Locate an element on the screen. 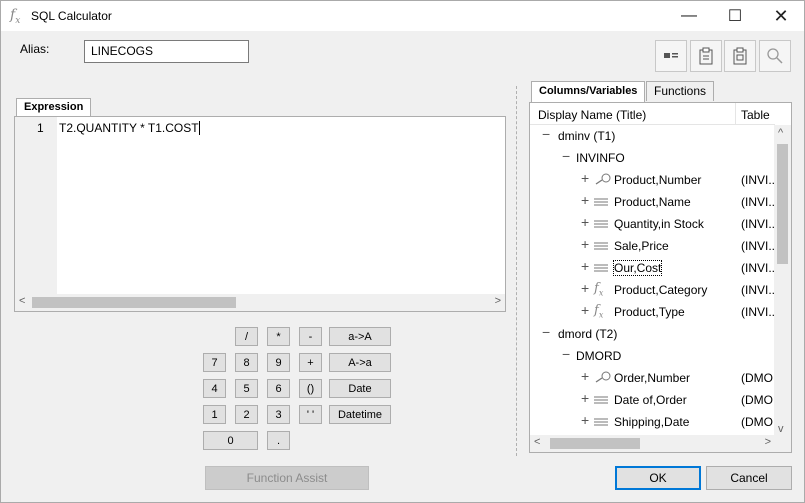 The width and height of the screenshot is (805, 503). expression-text: T2.QUANTITY * T1.COST is located at coordinates (129, 128).